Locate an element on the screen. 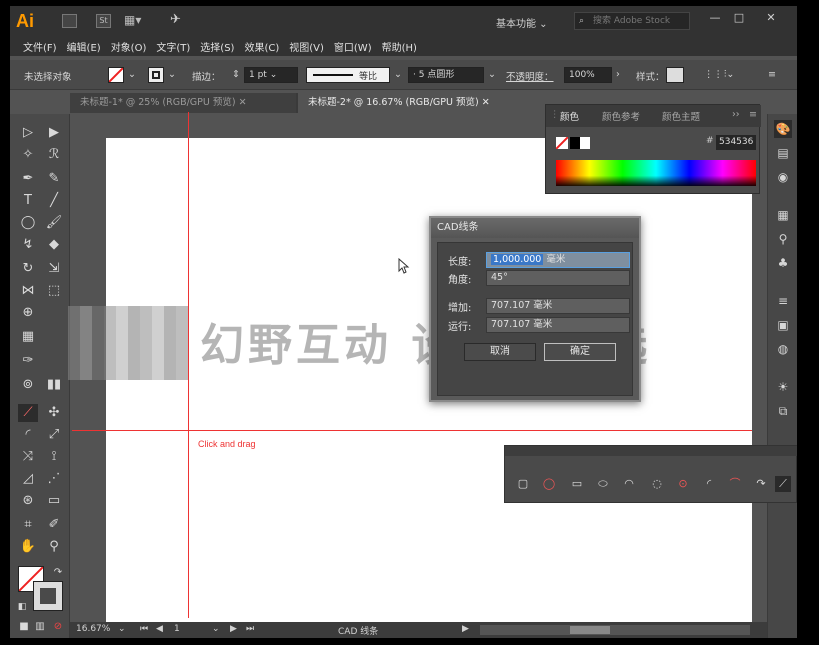  increase-input: 707.107 毫米 is located at coordinates (558, 306).